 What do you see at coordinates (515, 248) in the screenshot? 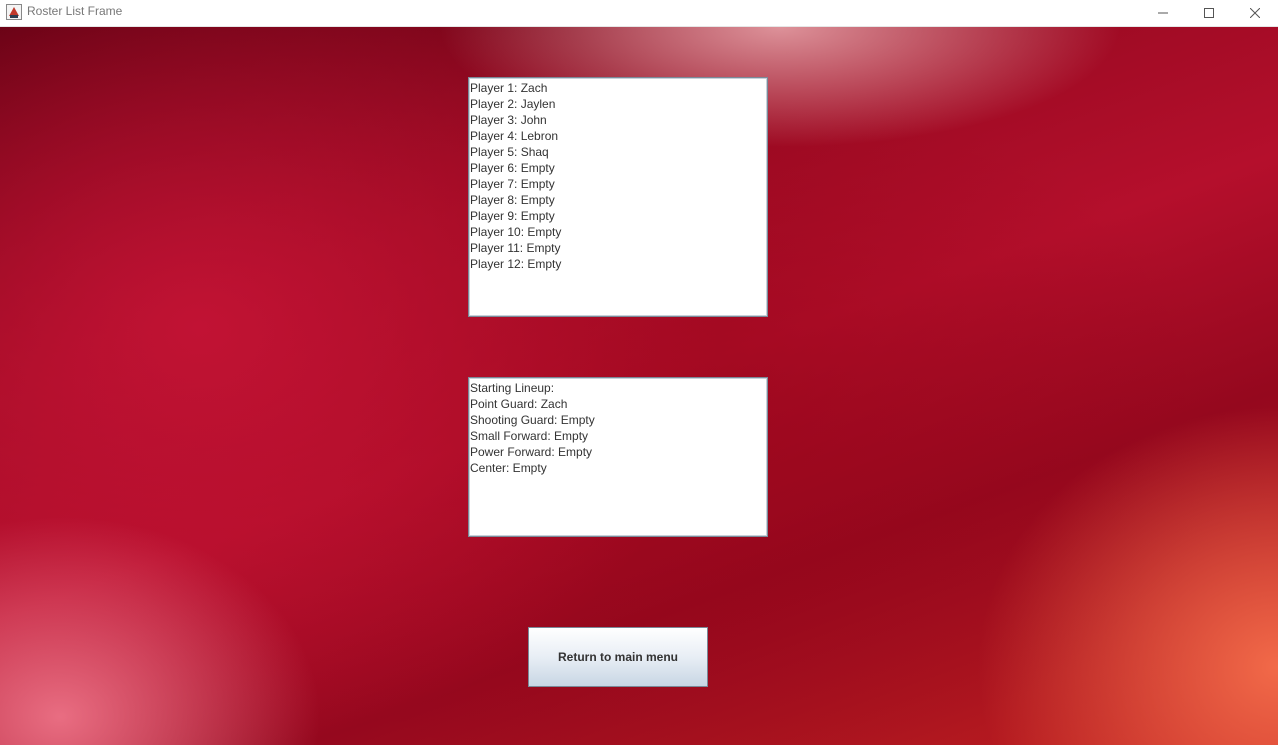
I see `roster-line: Player 11: Empty` at bounding box center [515, 248].